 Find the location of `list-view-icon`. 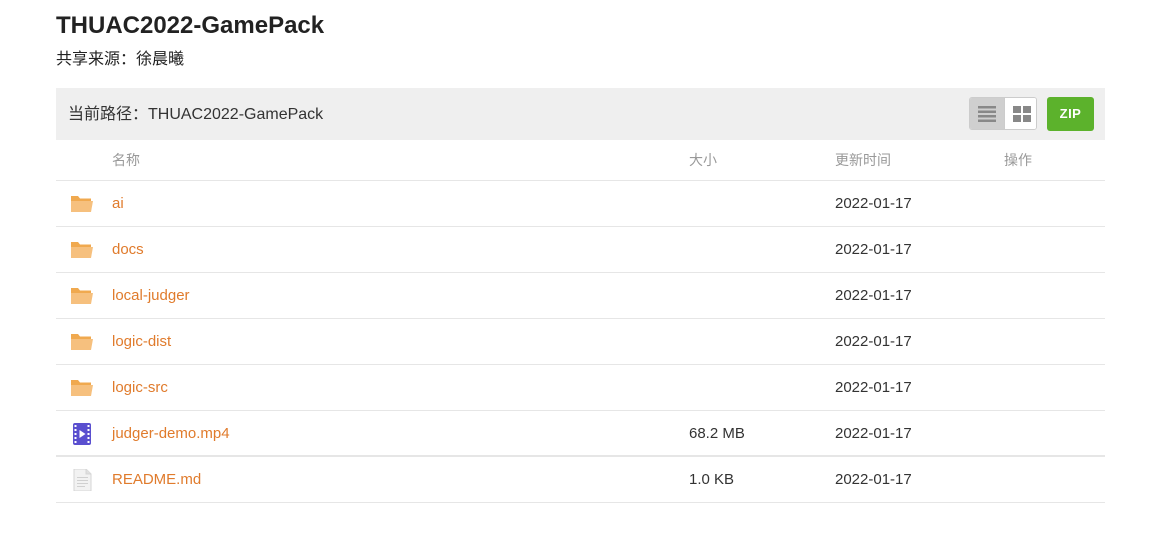

list-view-icon is located at coordinates (987, 114).